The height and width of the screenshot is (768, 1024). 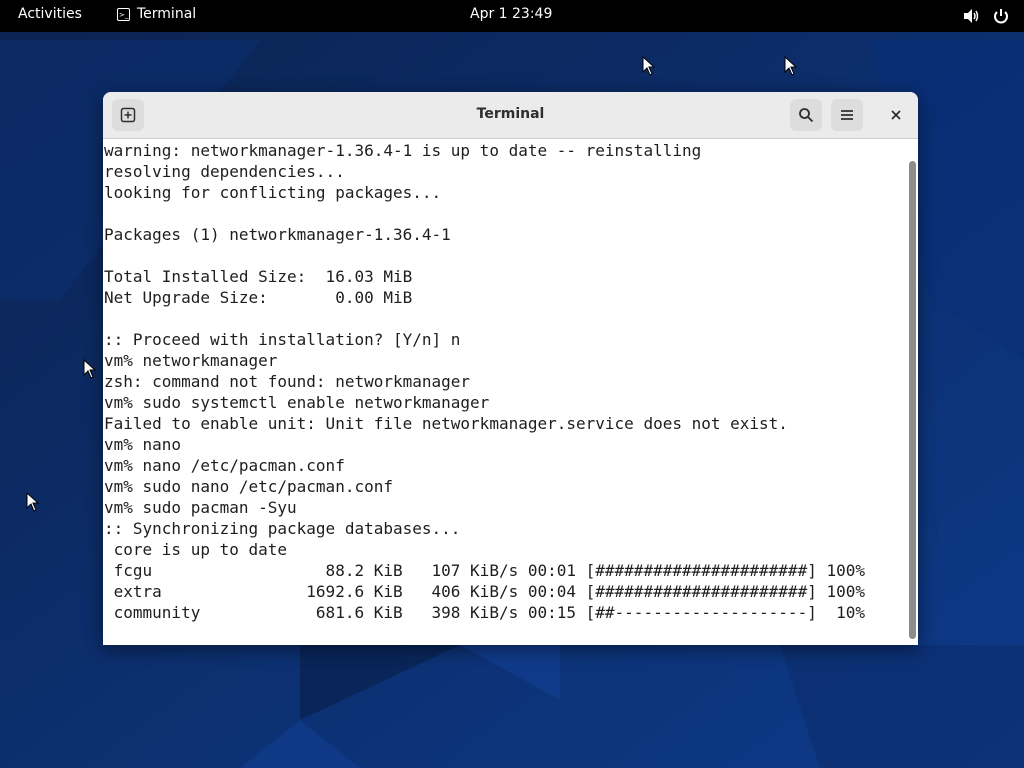 What do you see at coordinates (248, 486) in the screenshot?
I see `terminal-line: vm% sudo nano /etc/pacman.conf` at bounding box center [248, 486].